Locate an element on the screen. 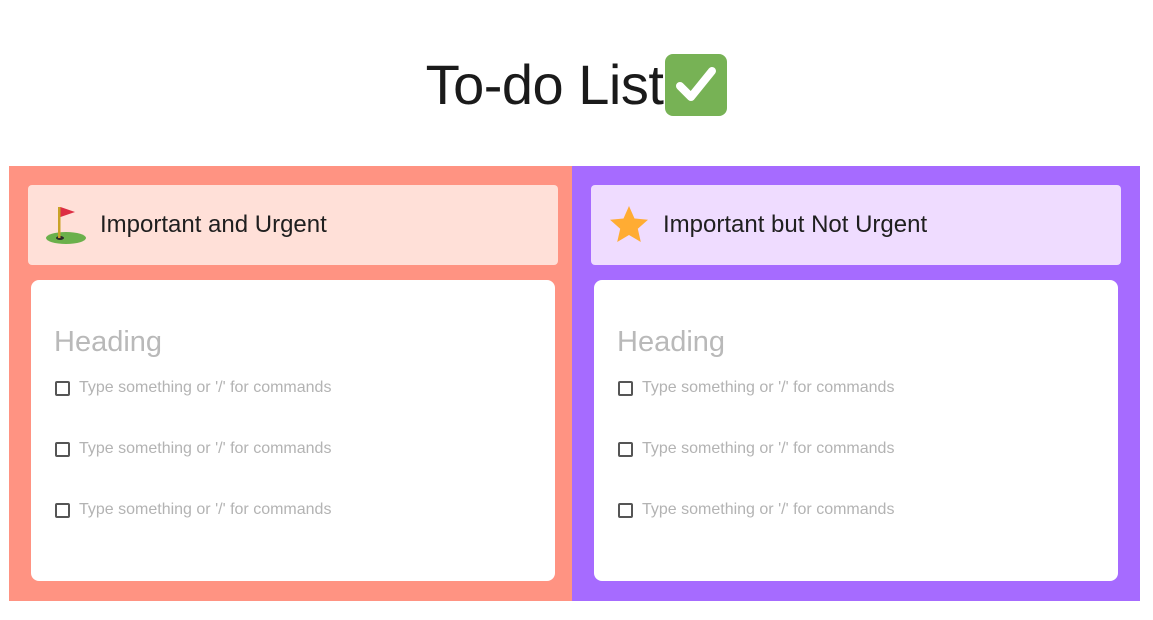 This screenshot has height=620, width=1153. check-mark-button-icon is located at coordinates (696, 85).